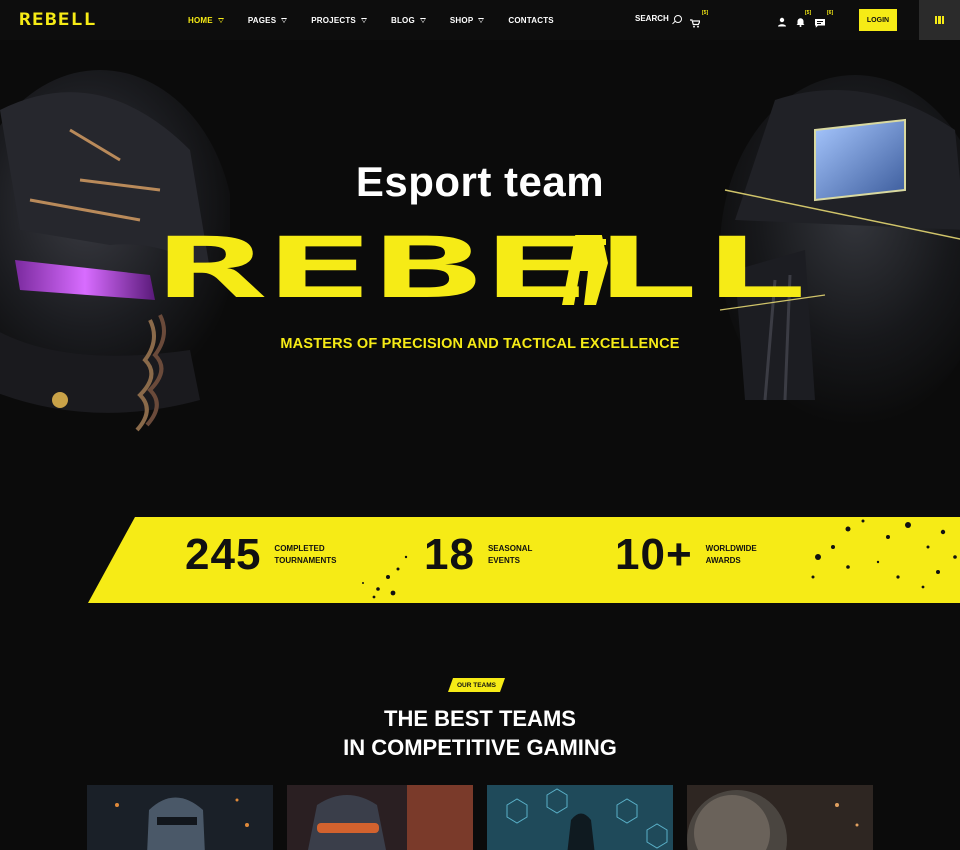  Describe the element at coordinates (800, 22) in the screenshot. I see `bell-icon` at that location.